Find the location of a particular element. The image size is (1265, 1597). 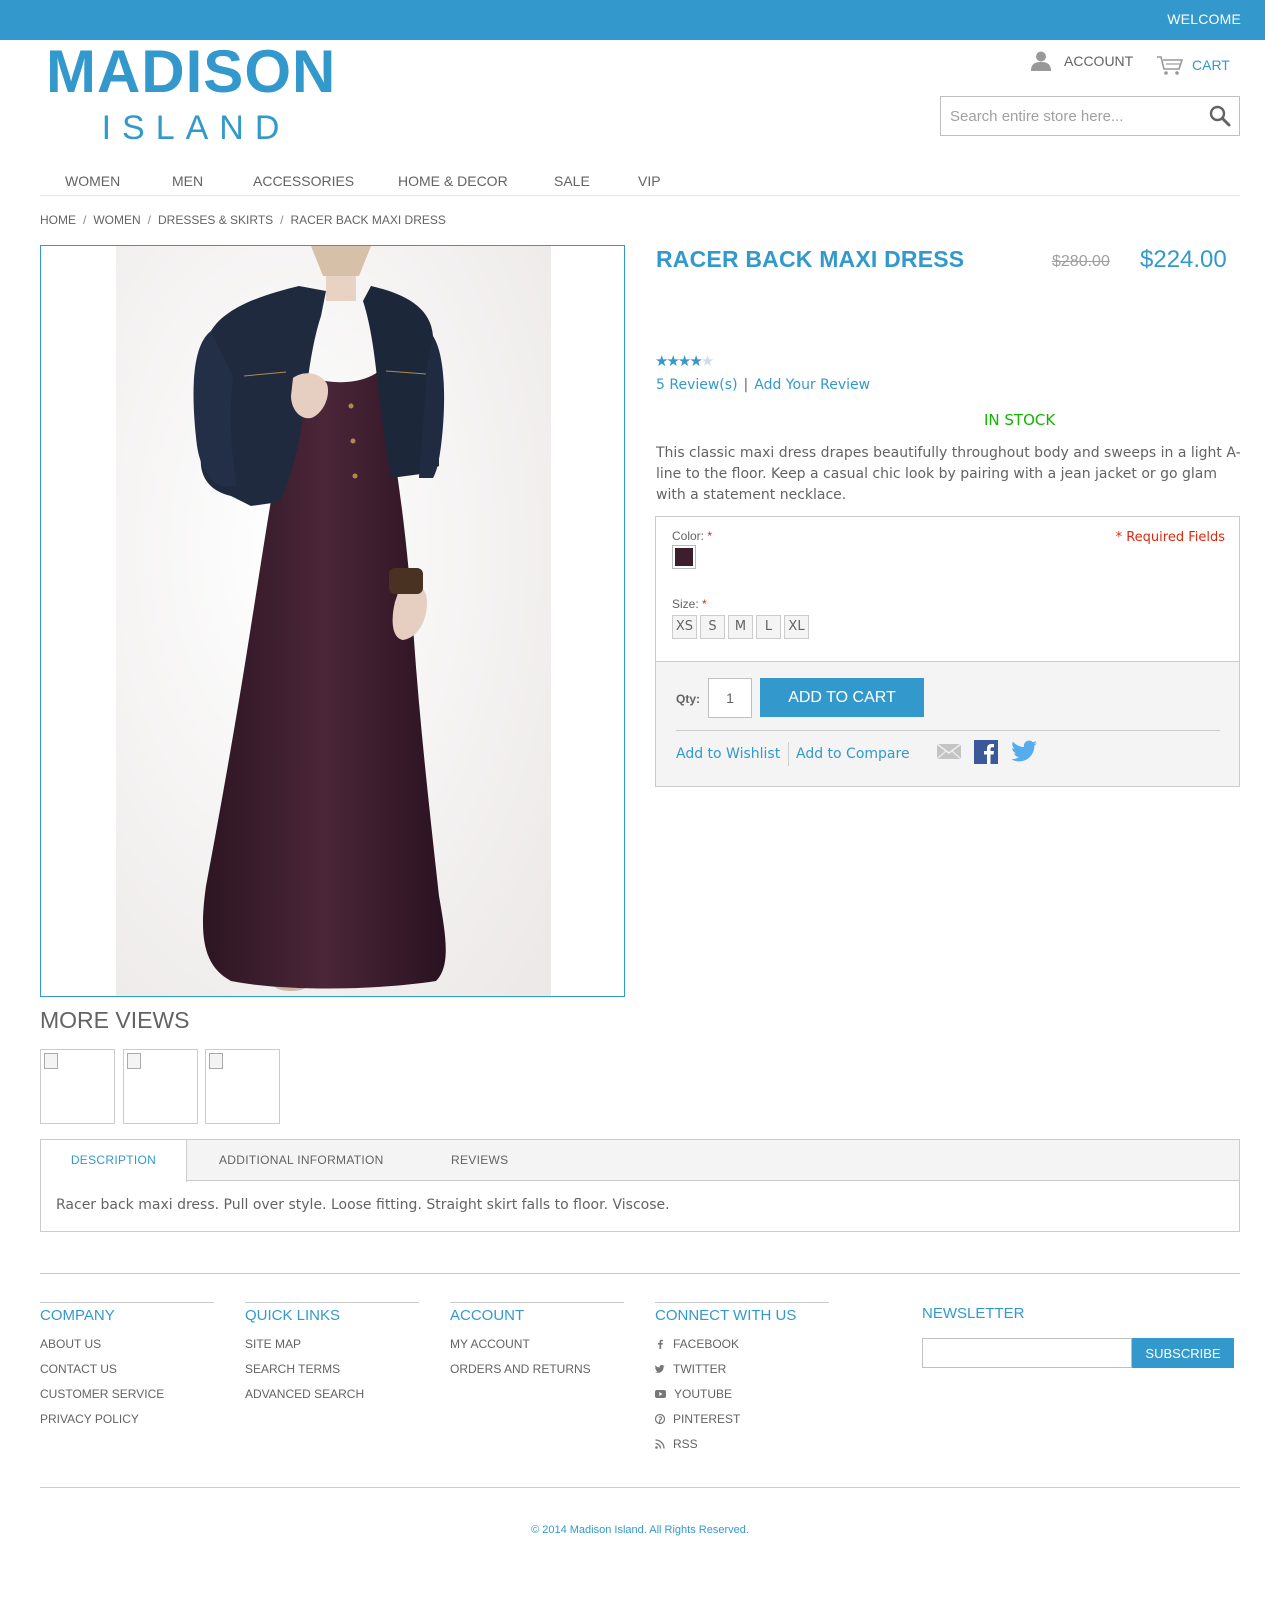

search-box is located at coordinates (1090, 116).